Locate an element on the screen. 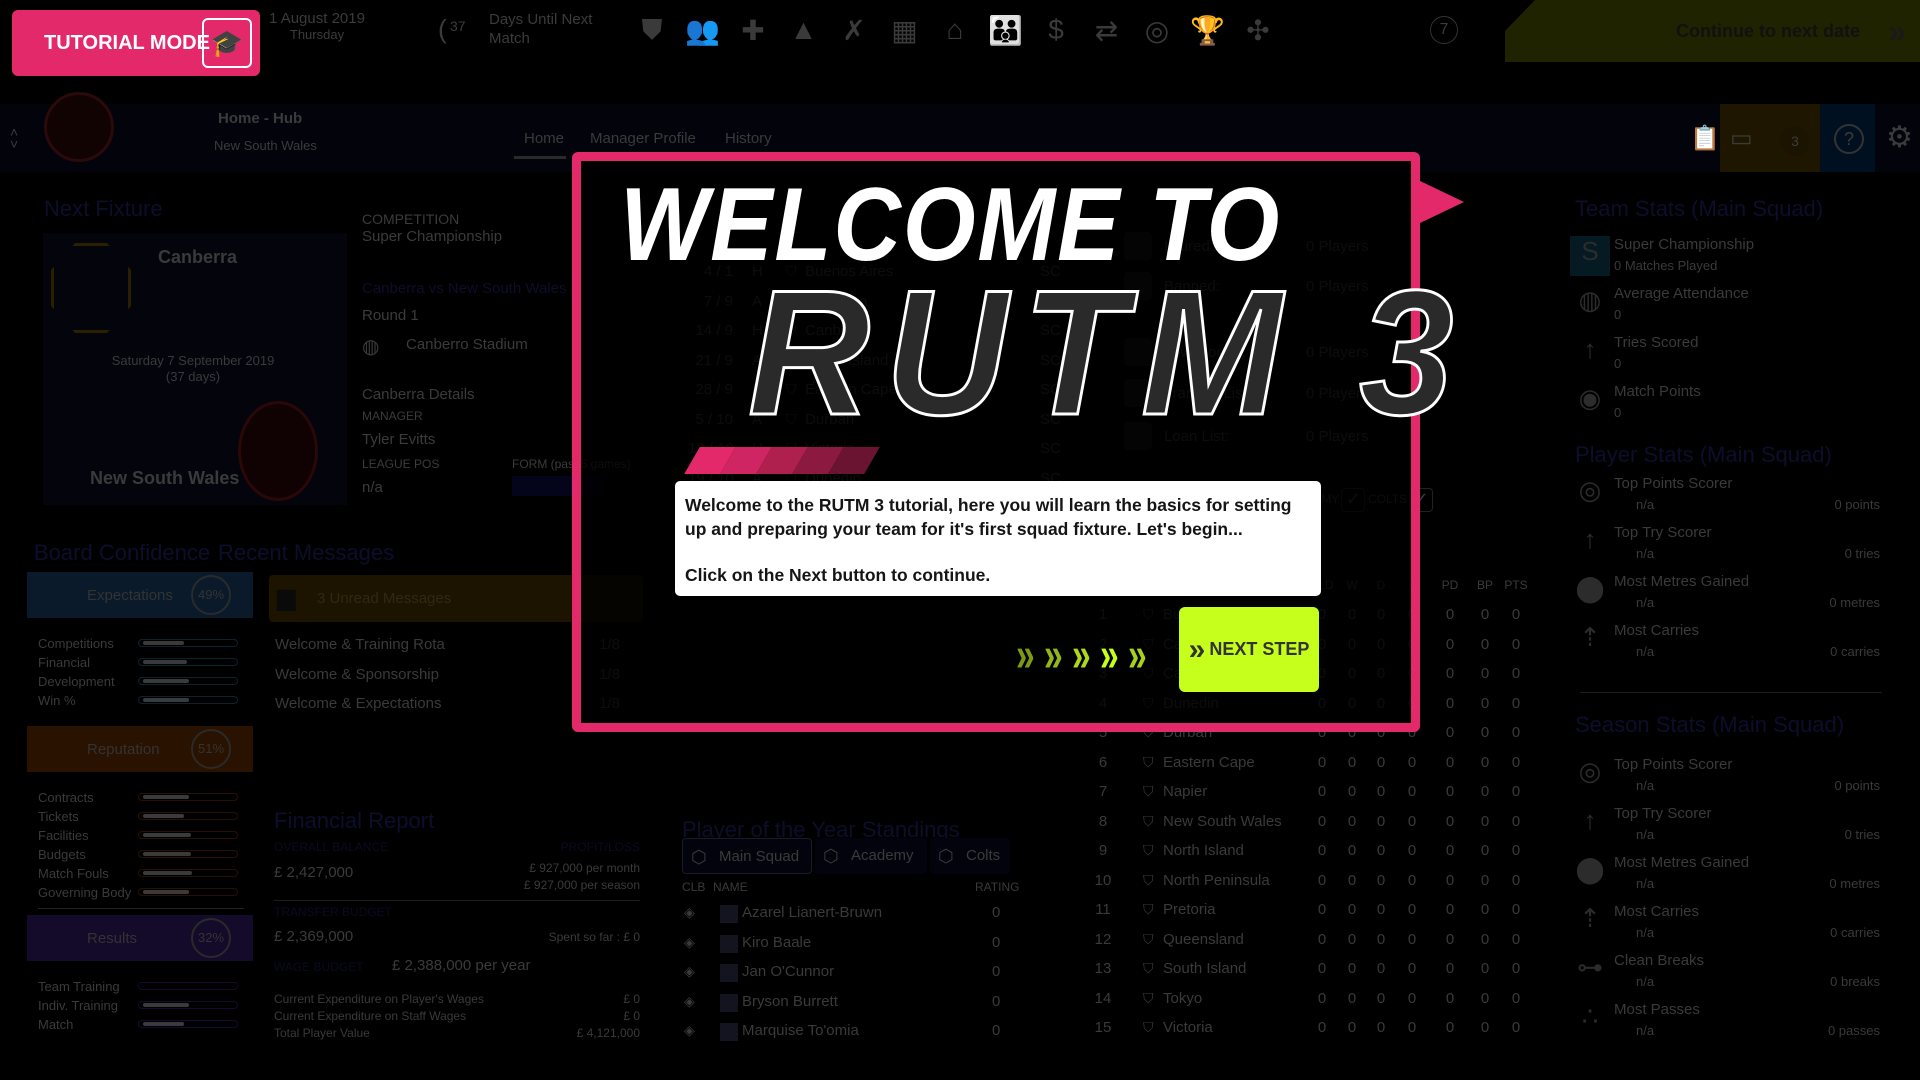  stadium-name: Canberro Stadium is located at coordinates (467, 344).